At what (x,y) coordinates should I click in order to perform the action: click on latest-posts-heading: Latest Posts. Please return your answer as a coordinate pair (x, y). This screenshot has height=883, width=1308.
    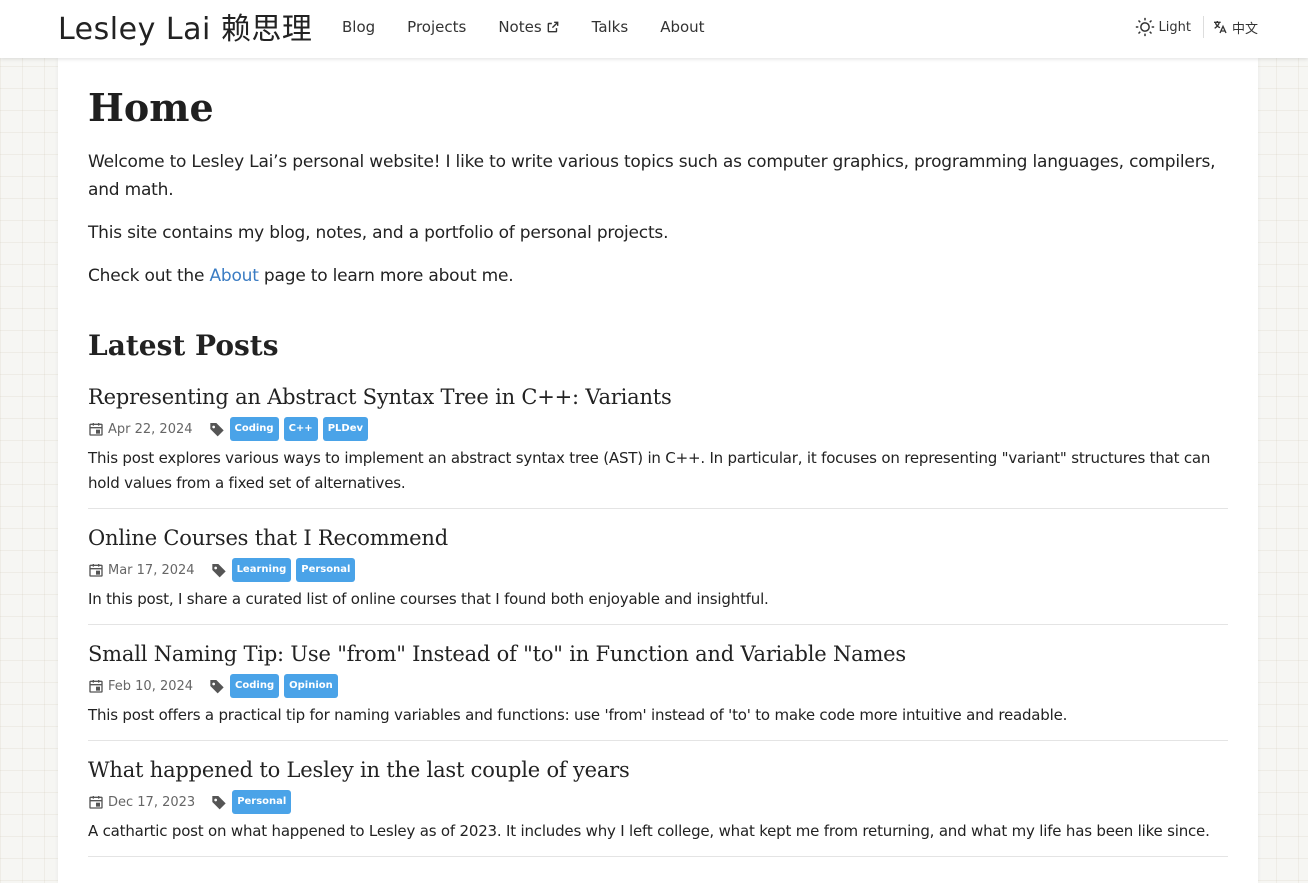
    Looking at the image, I should click on (183, 345).